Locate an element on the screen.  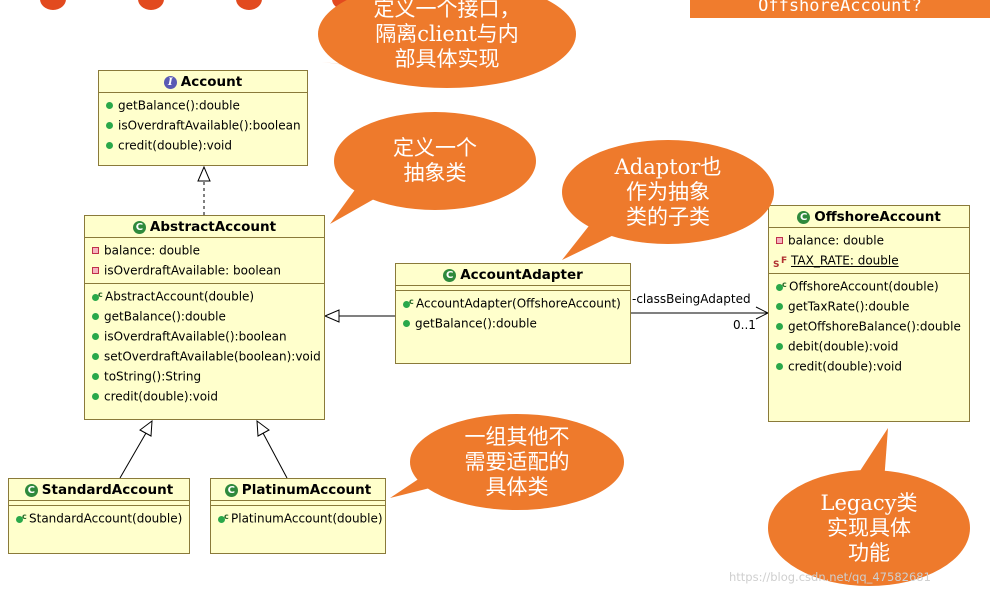
callout-text: Legacy类 实现具体 功能 is located at coordinates (869, 527).